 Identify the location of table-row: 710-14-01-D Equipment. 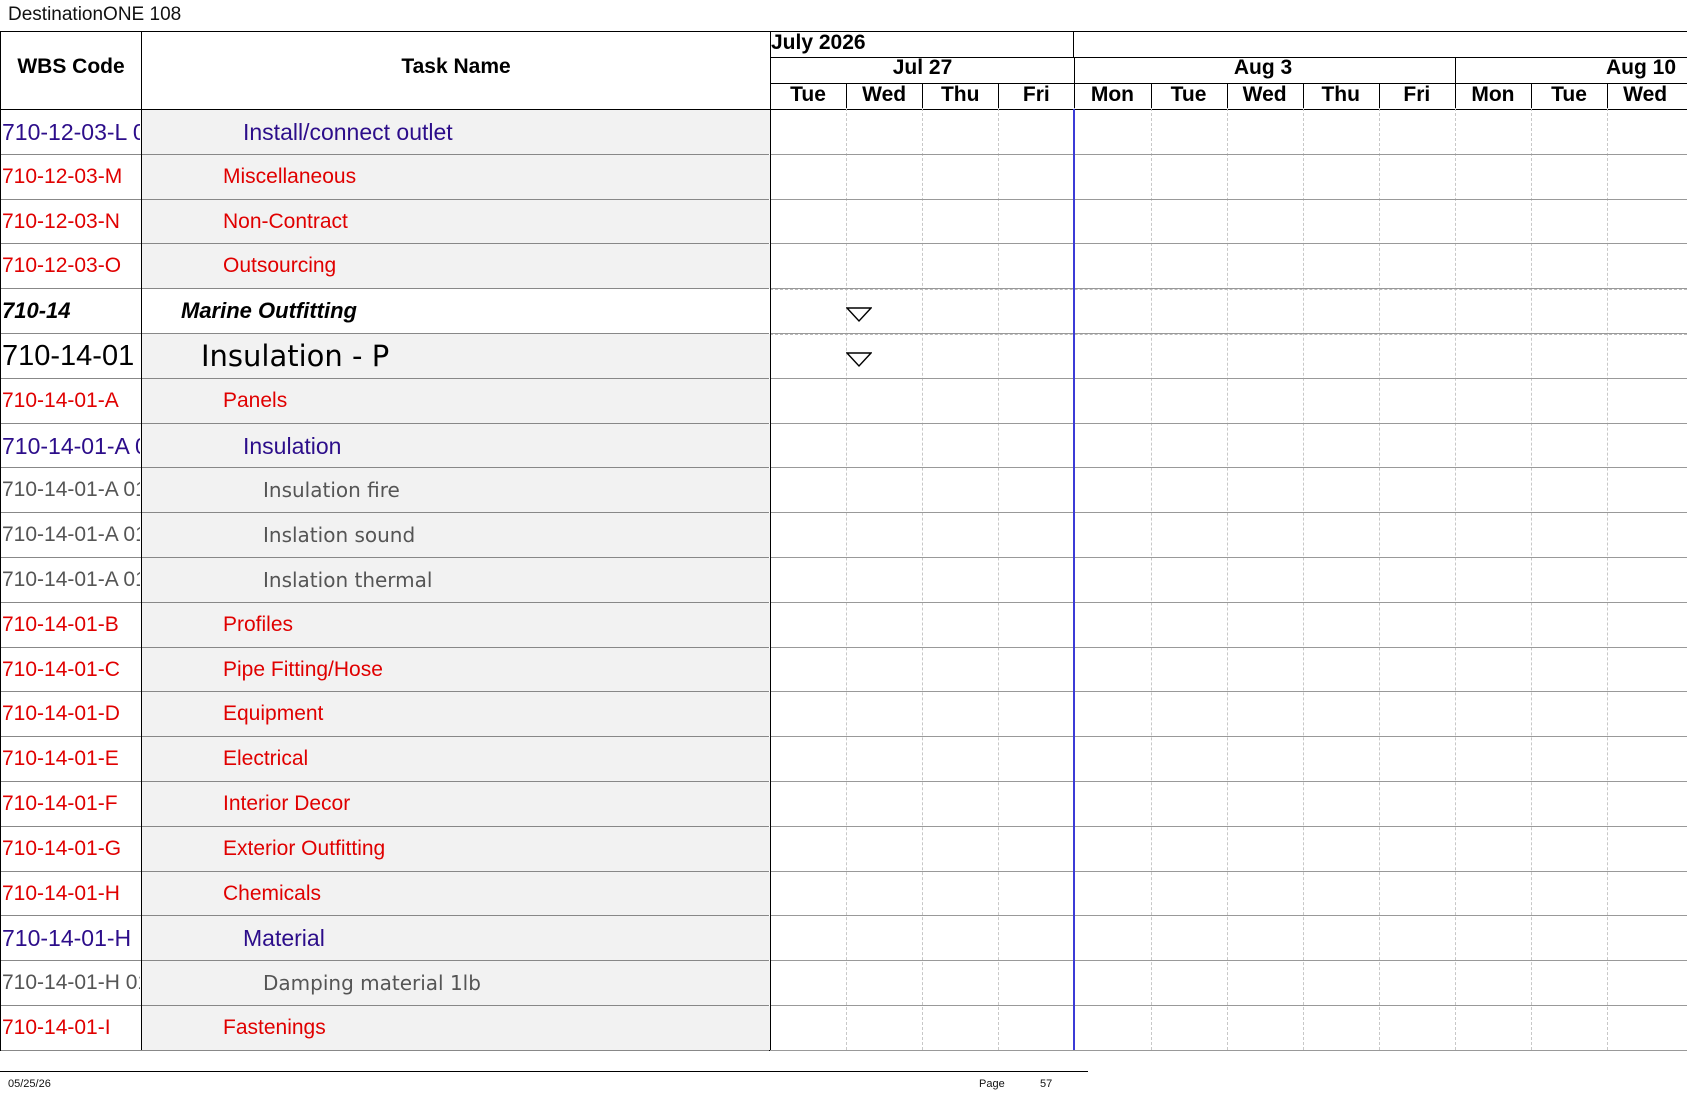
(385, 715).